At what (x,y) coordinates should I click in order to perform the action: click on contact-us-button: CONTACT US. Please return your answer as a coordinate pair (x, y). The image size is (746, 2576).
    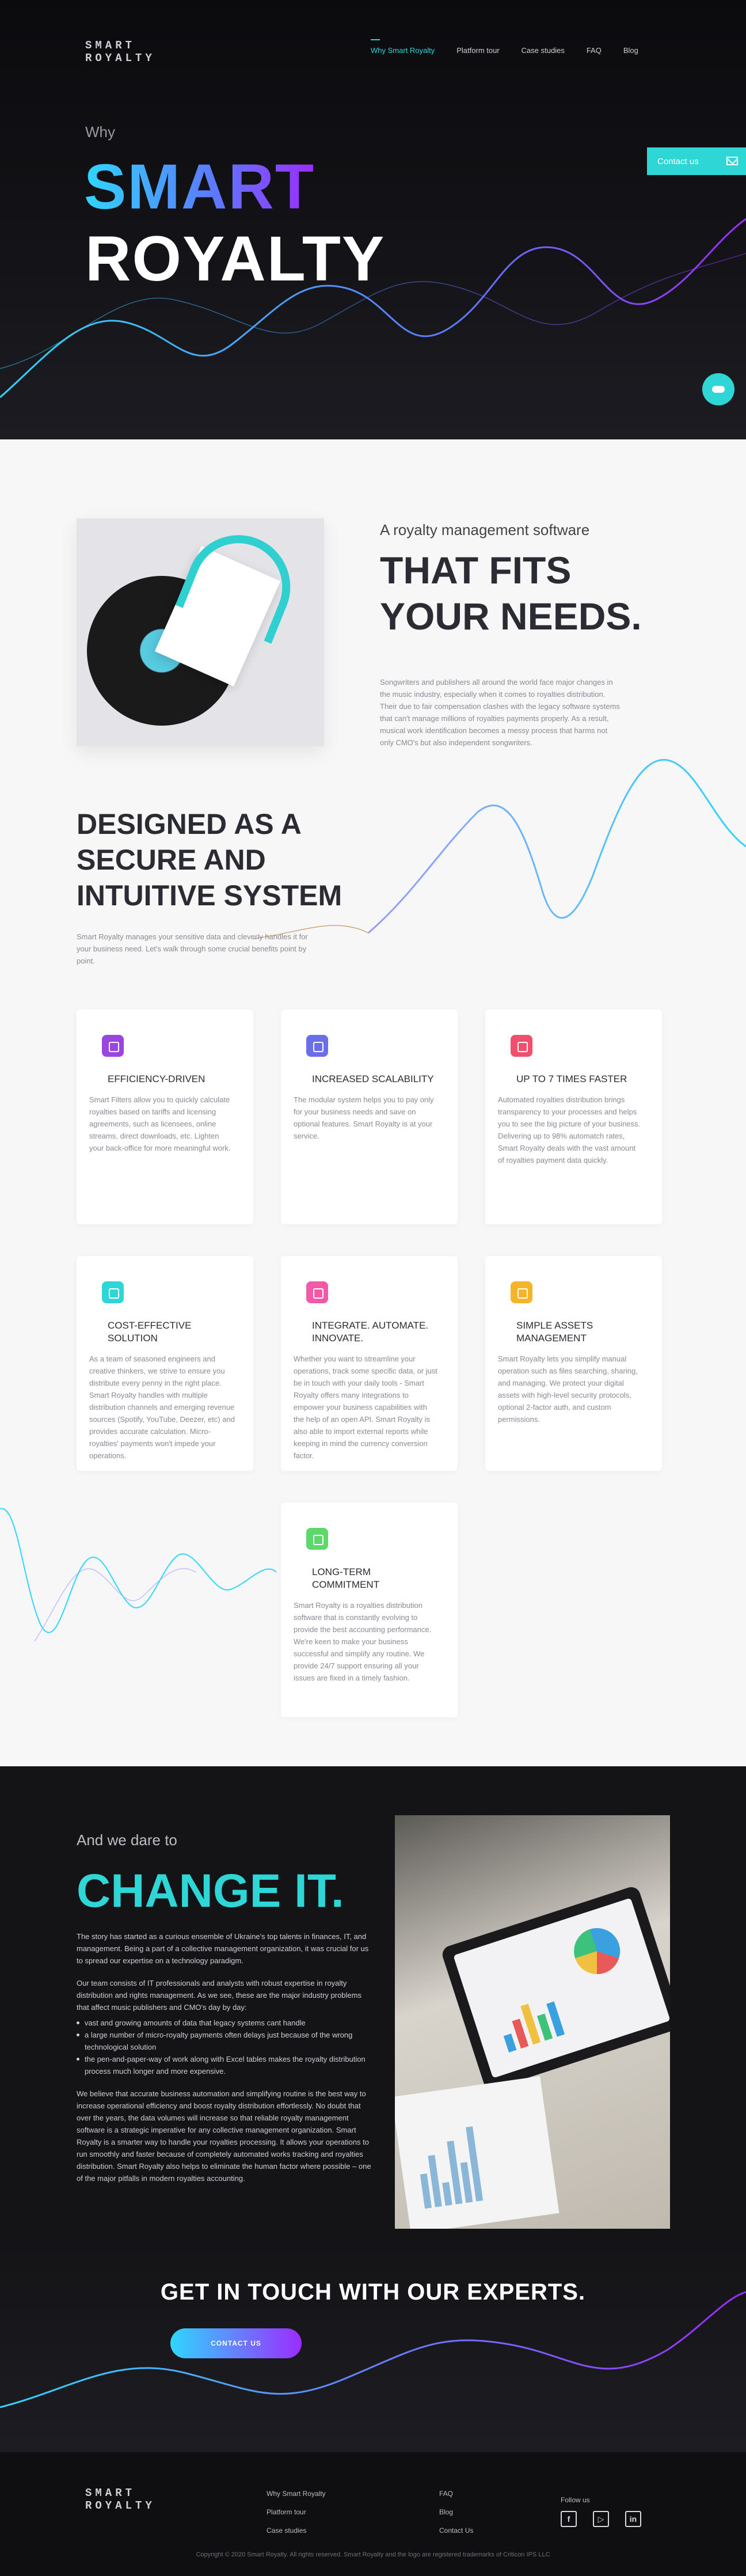
    Looking at the image, I should click on (236, 2343).